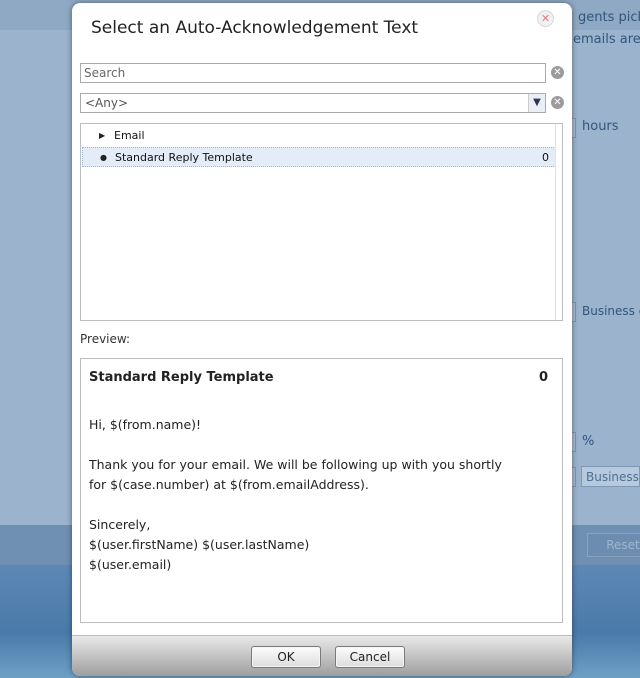  Describe the element at coordinates (105, 339) in the screenshot. I see `preview-label: Preview:` at that location.